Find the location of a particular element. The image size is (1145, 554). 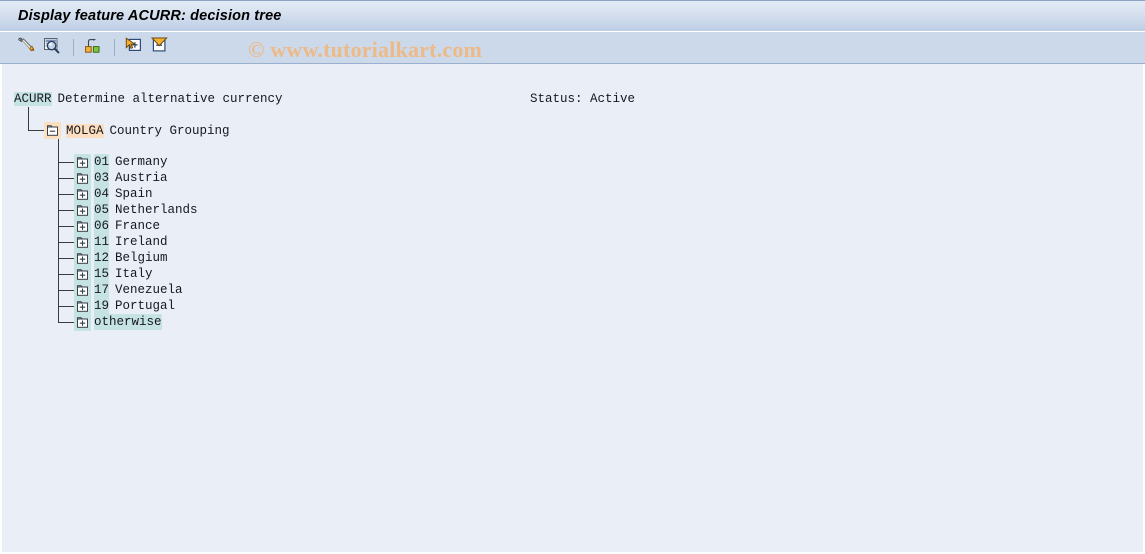

tree-node-child-code: 01 is located at coordinates (102, 162).